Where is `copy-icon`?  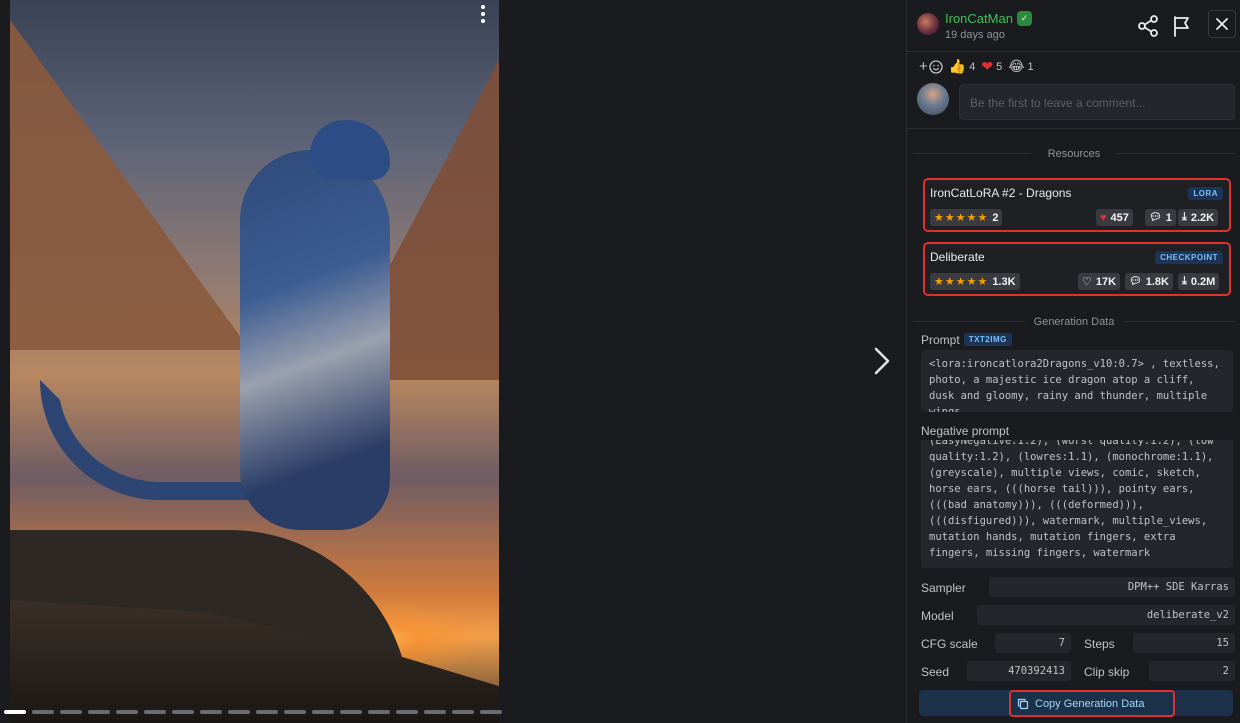 copy-icon is located at coordinates (1023, 703).